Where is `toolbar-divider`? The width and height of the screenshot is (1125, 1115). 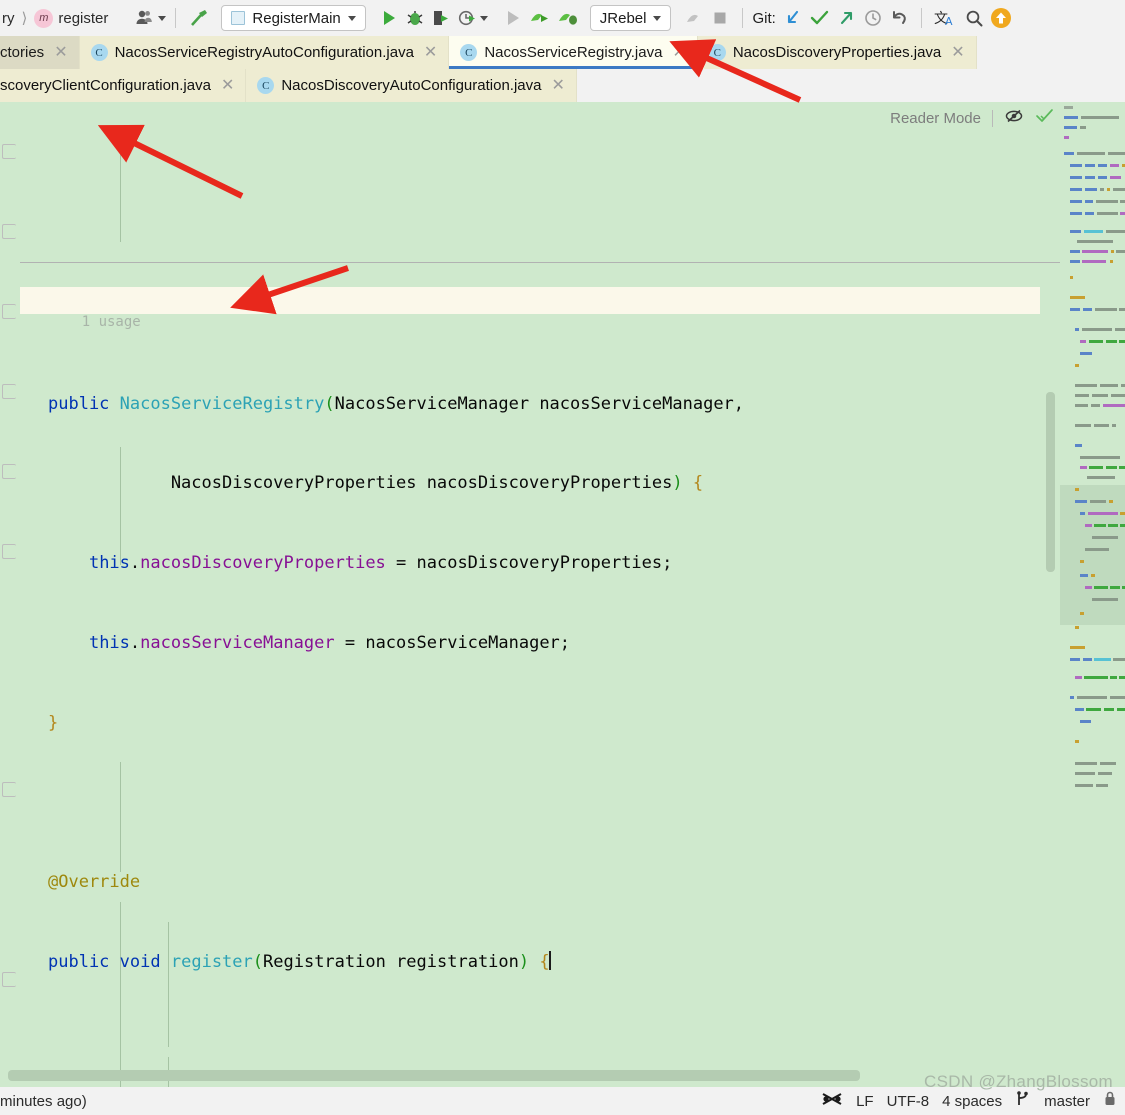 toolbar-divider is located at coordinates (176, 18).